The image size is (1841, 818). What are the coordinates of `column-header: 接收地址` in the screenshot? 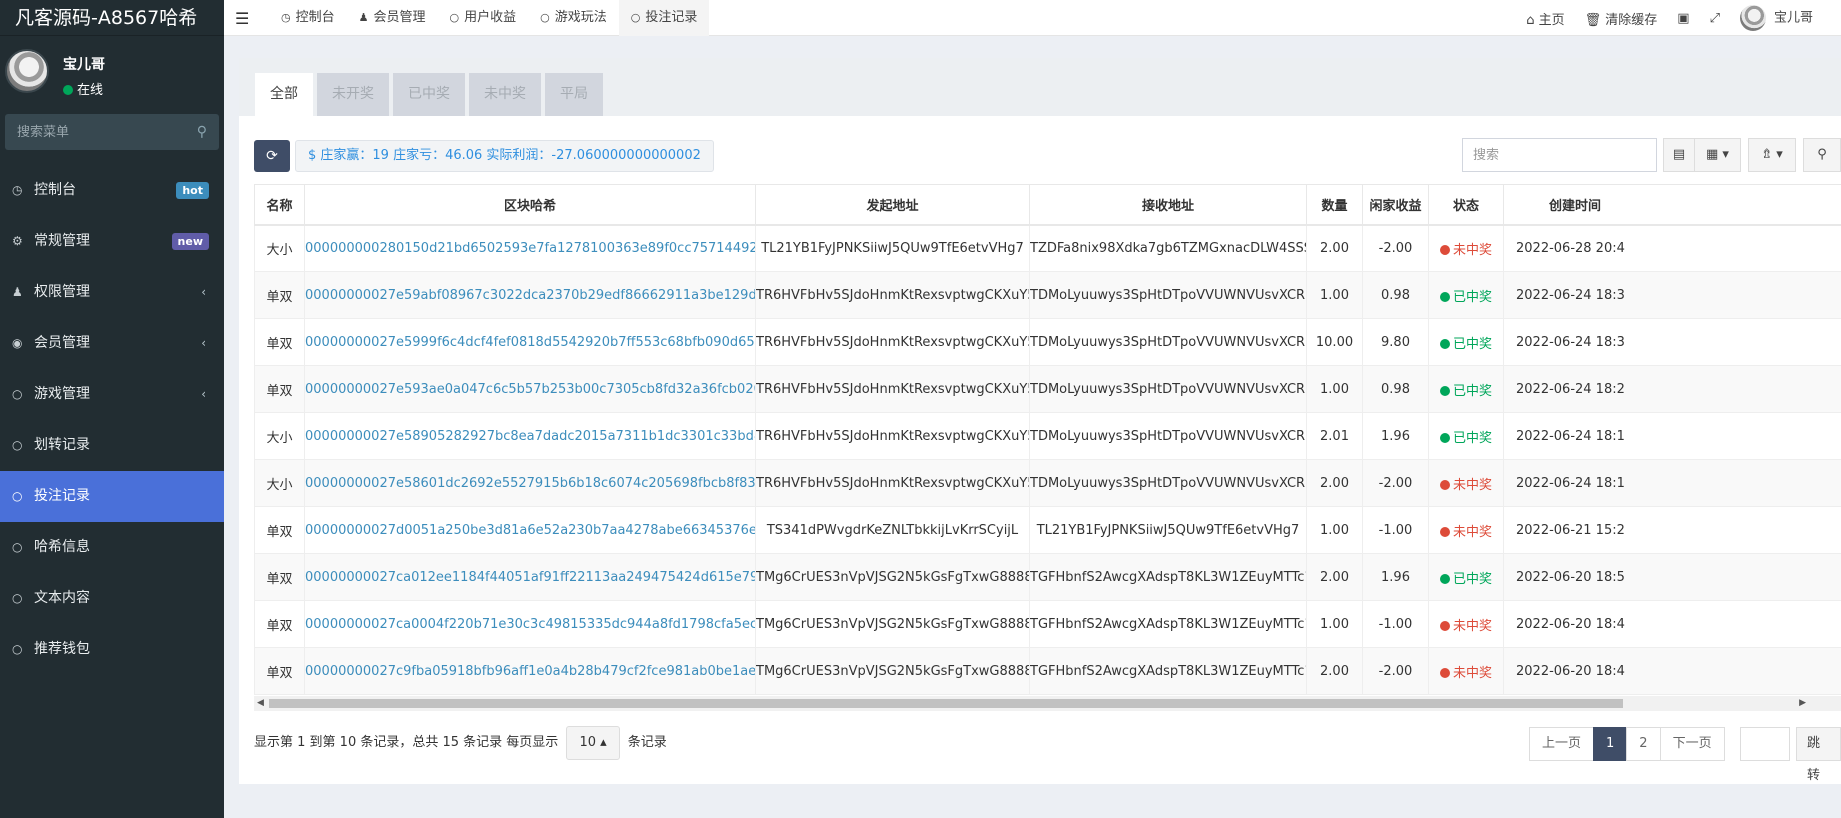 It's located at (1168, 205).